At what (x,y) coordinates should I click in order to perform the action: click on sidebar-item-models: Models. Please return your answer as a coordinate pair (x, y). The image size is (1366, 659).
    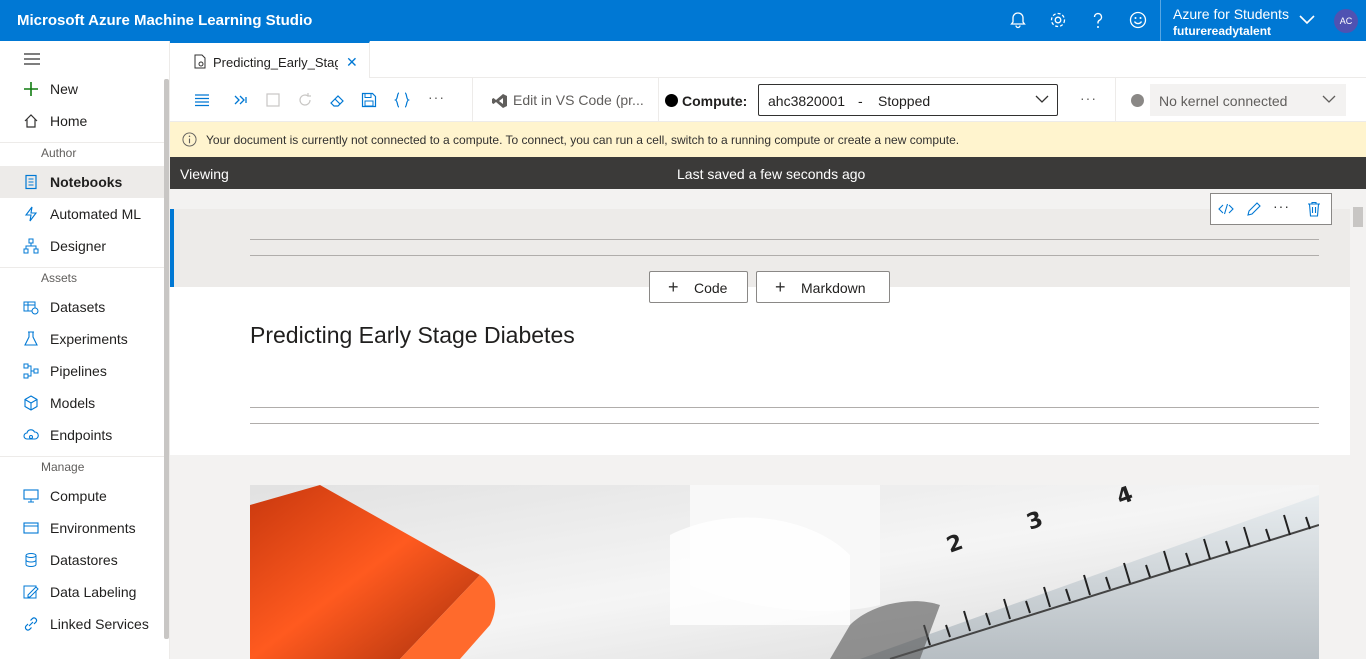
    Looking at the image, I should click on (82, 403).